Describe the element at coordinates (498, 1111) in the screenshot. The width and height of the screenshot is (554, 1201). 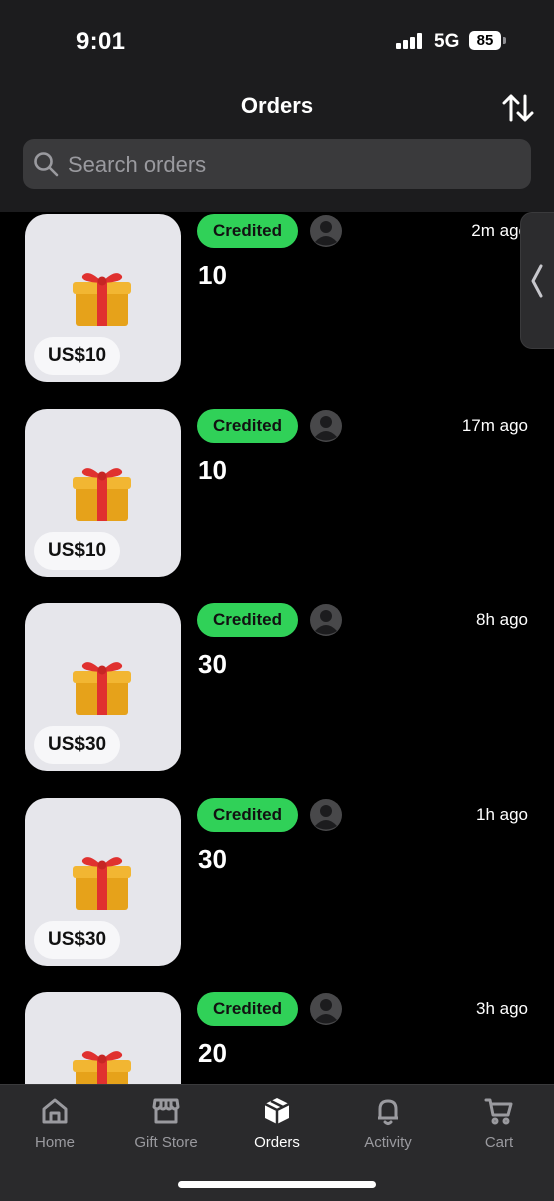
I see `cart-icon` at that location.